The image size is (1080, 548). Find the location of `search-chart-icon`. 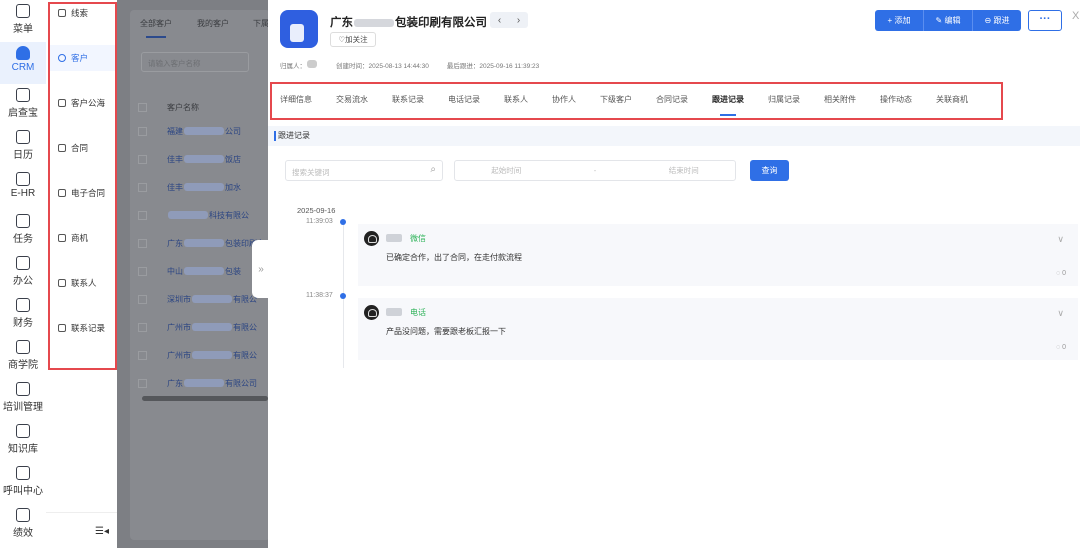

search-chart-icon is located at coordinates (23, 95).